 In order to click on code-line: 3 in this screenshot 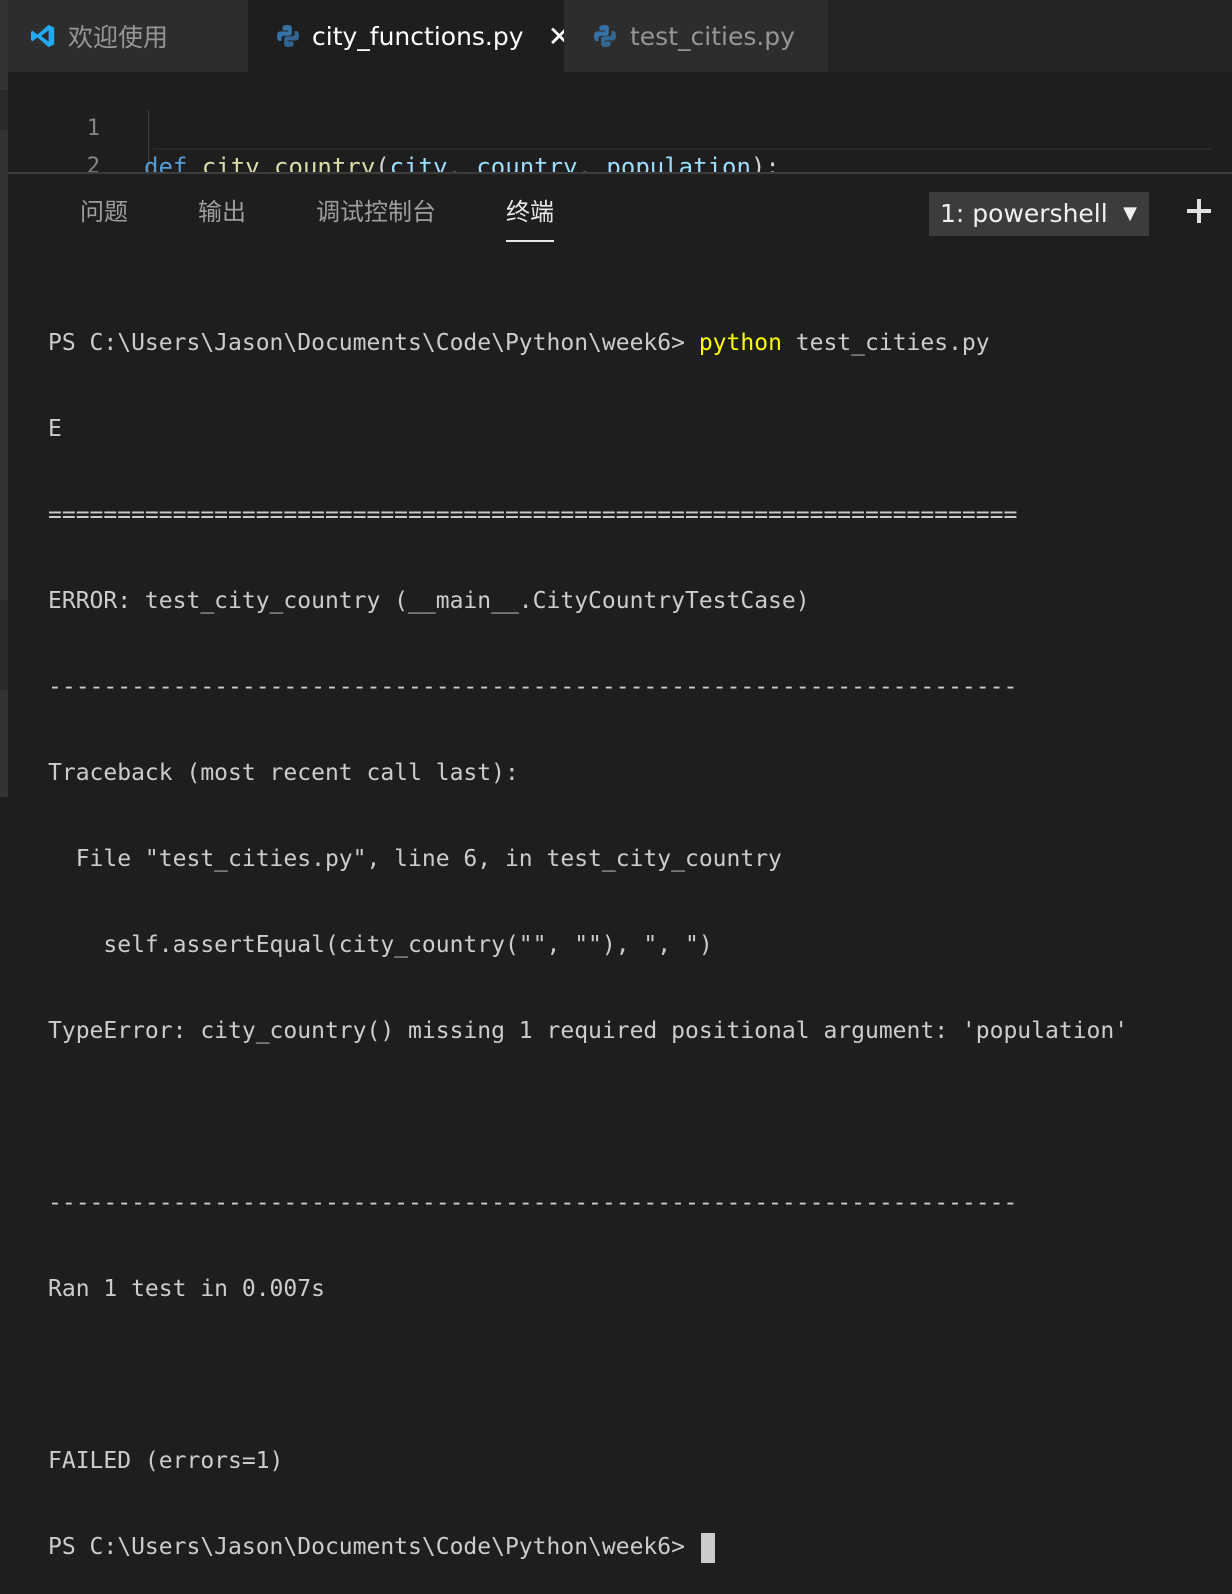, I will do `click(620, 160)`.